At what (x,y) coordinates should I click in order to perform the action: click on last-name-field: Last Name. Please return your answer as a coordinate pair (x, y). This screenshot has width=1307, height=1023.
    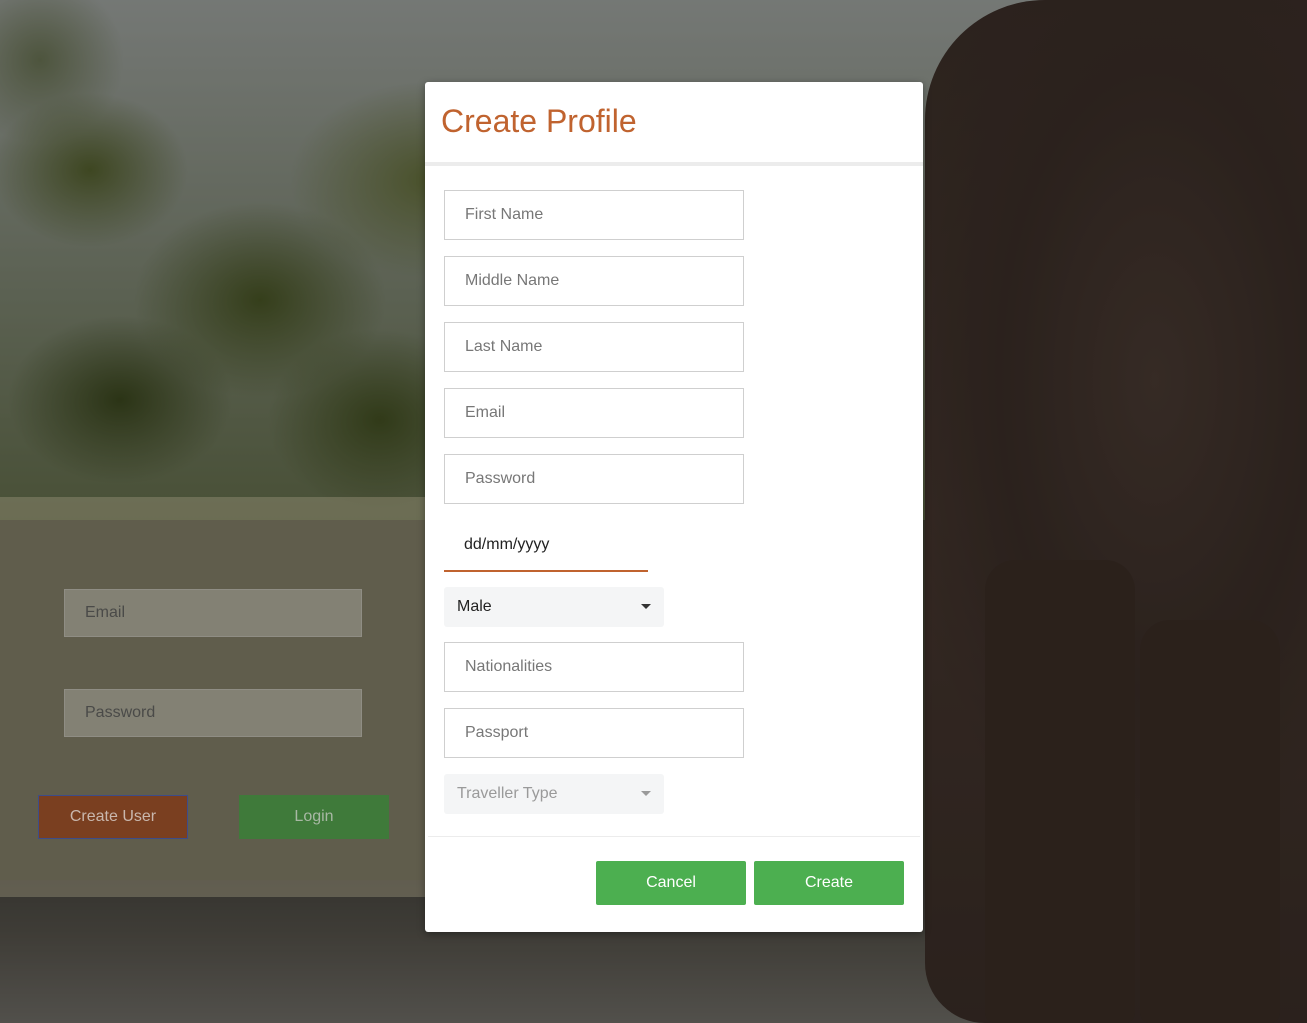
    Looking at the image, I should click on (594, 347).